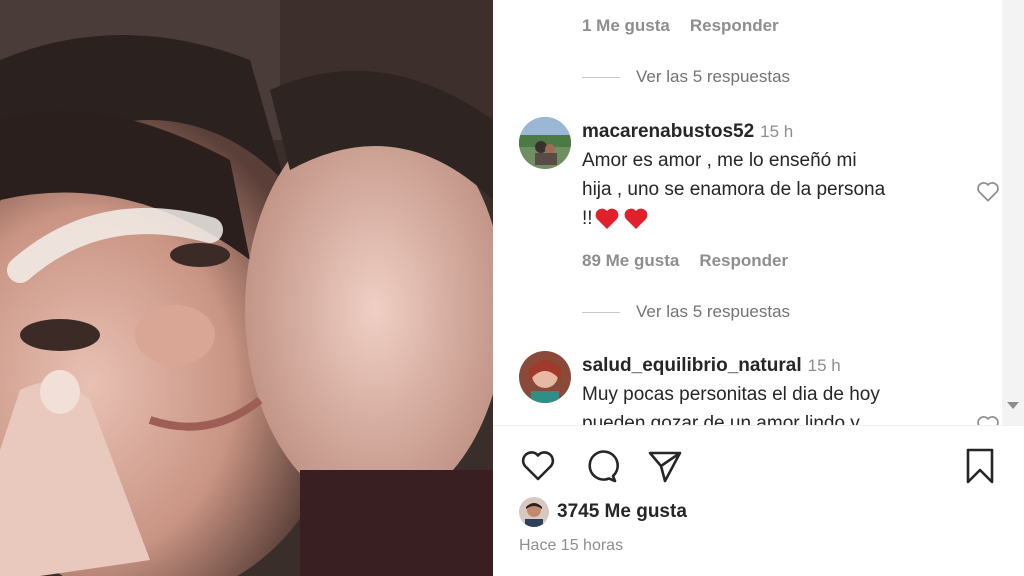 This screenshot has height=576, width=1024. I want to click on comment-meta-row: 89 Me gusta Responder, so click(685, 261).